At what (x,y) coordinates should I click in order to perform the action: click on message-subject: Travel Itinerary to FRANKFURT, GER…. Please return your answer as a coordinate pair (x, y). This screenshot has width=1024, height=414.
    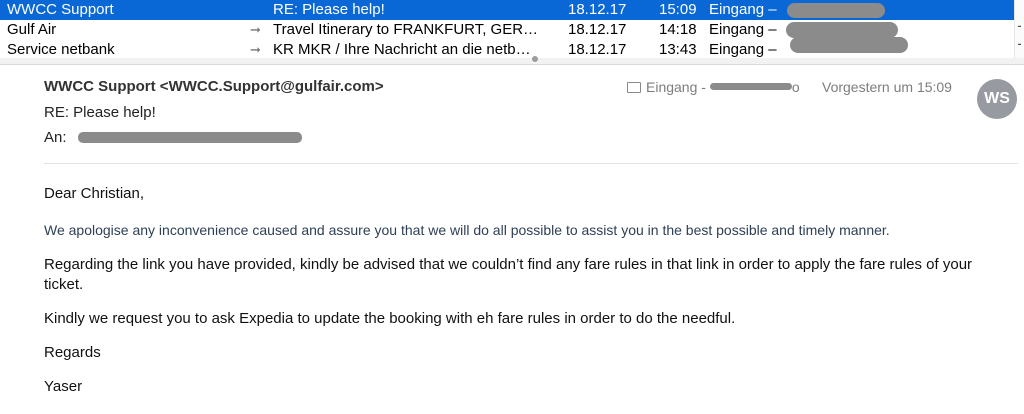
    Looking at the image, I should click on (406, 29).